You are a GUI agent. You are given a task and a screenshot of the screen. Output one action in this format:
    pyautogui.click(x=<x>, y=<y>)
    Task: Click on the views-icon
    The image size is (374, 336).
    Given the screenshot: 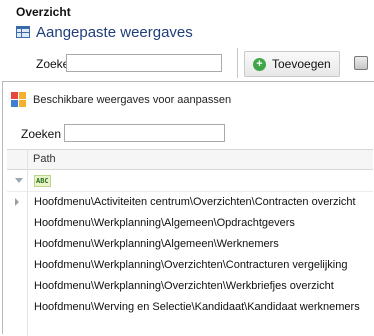 What is the action you would take?
    pyautogui.click(x=19, y=100)
    